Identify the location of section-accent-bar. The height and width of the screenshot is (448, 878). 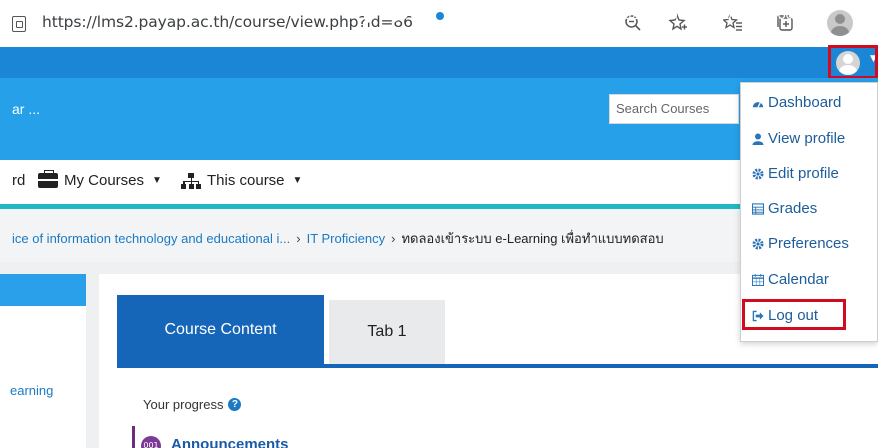
(133, 437).